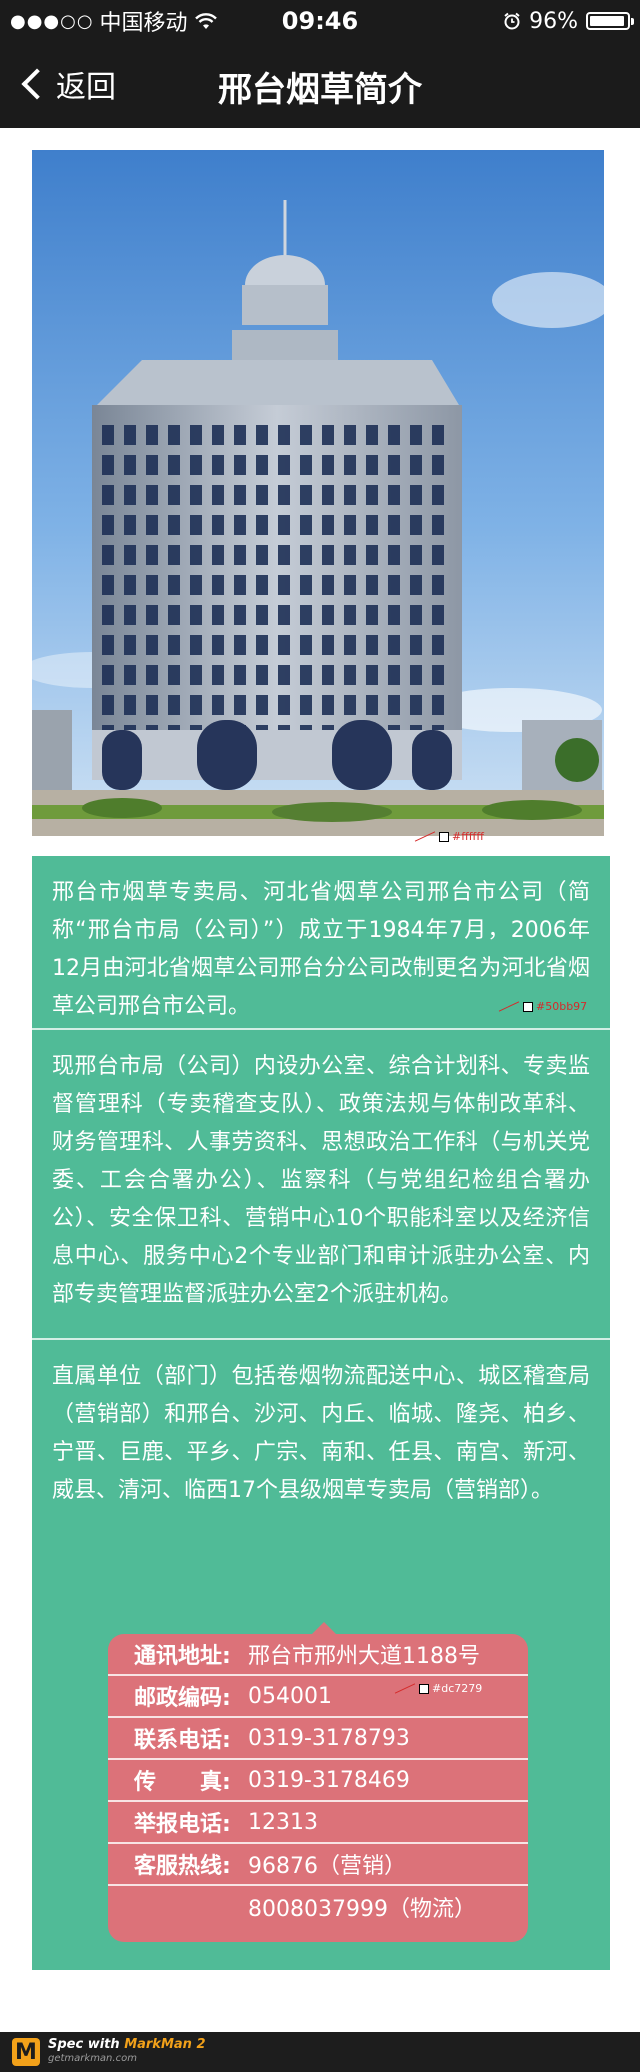  What do you see at coordinates (468, 836) in the screenshot?
I see `spec-color-label: #ffffff` at bounding box center [468, 836].